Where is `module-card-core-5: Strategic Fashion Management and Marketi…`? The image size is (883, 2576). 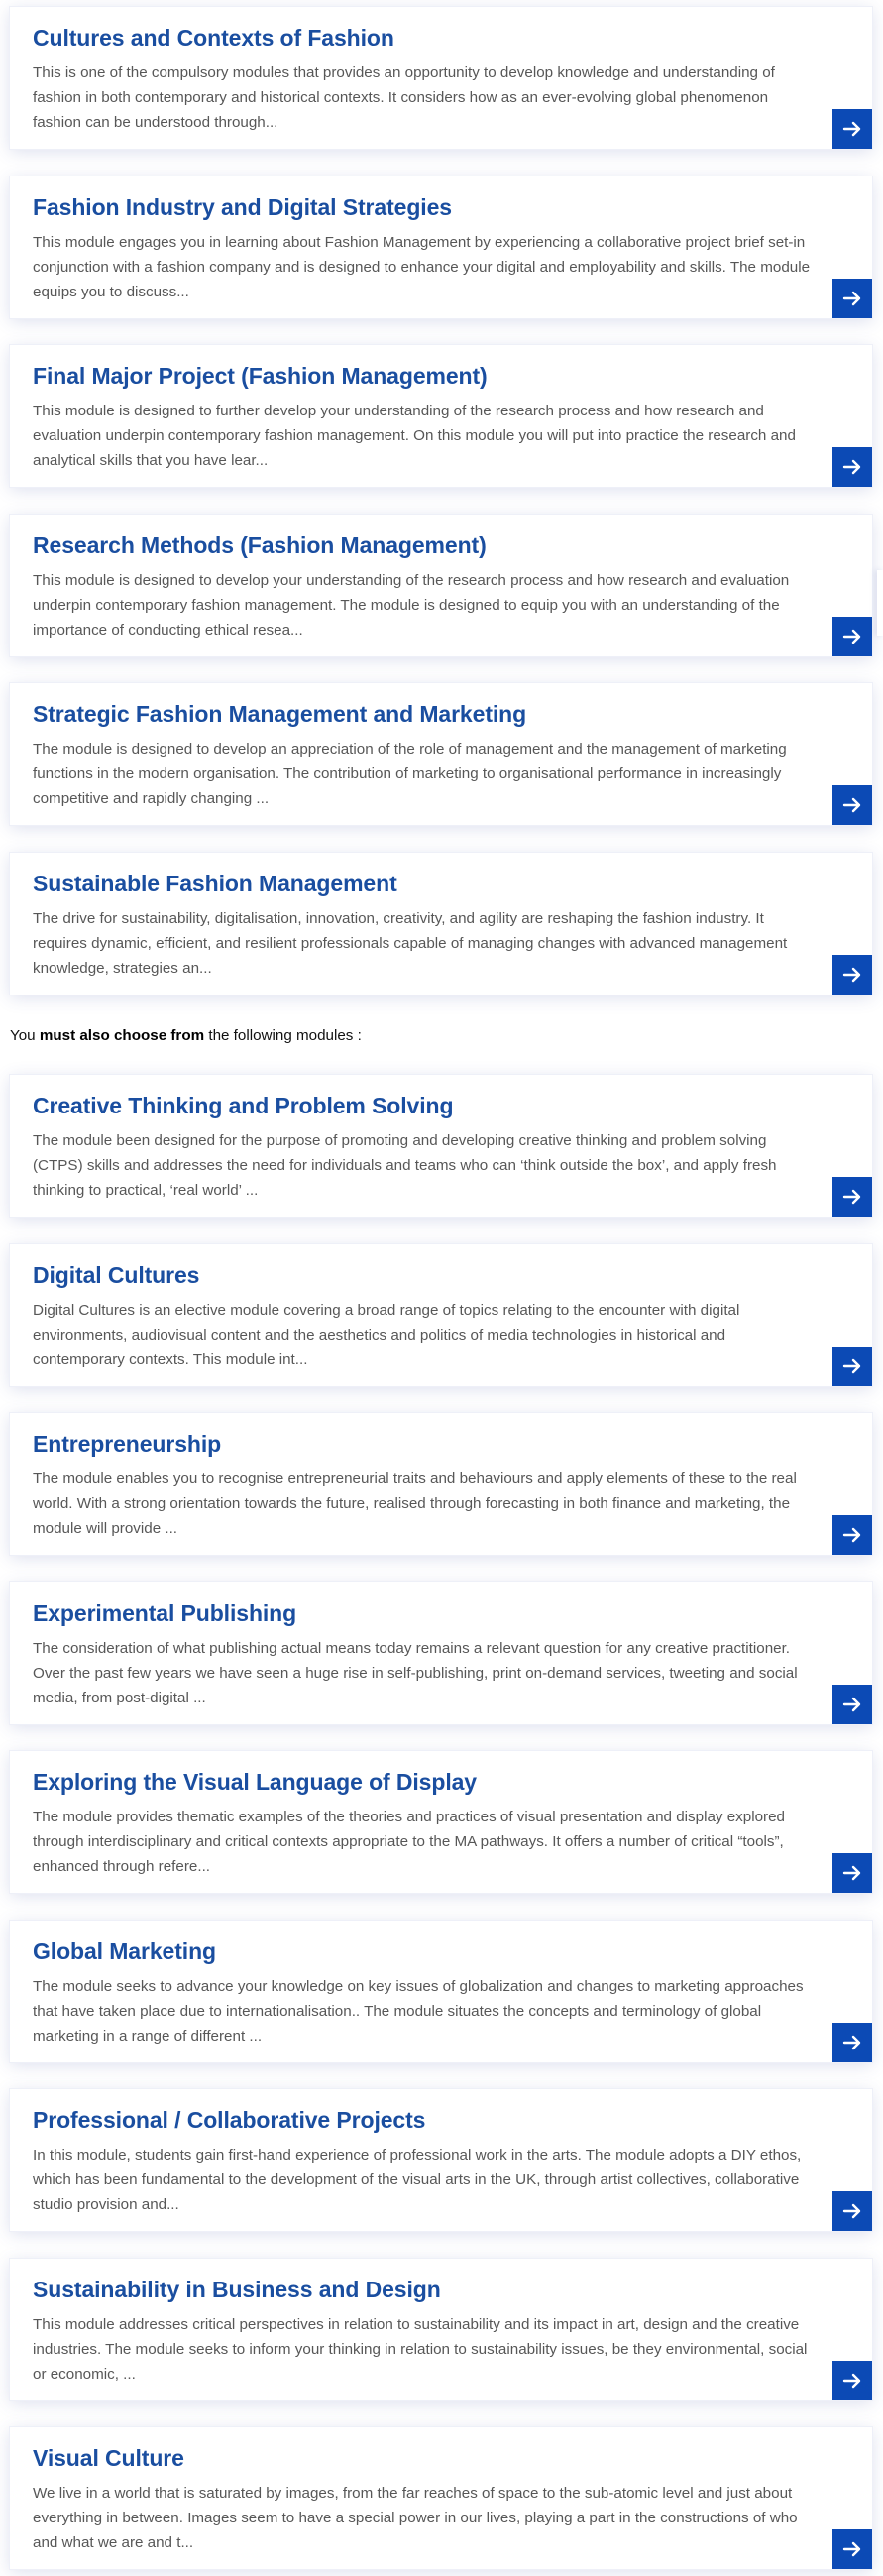
module-card-core-5: Strategic Fashion Management and Marketi… is located at coordinates (441, 754).